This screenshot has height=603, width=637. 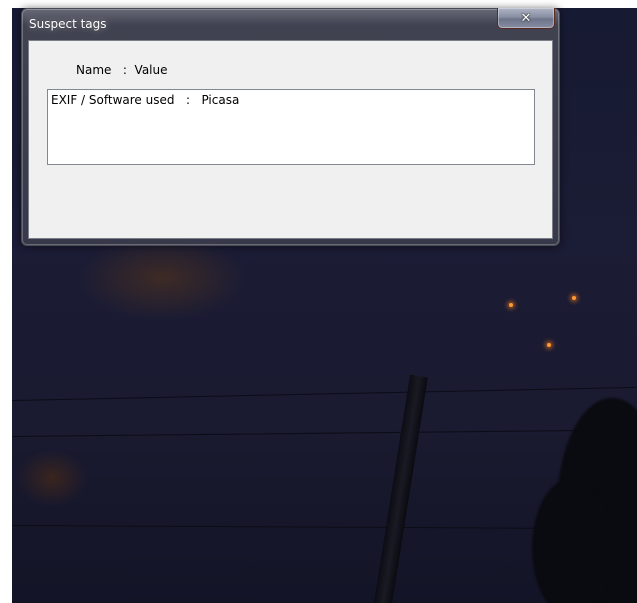 I want to click on list-item: EXIF / Software used : Picasa, so click(x=145, y=100).